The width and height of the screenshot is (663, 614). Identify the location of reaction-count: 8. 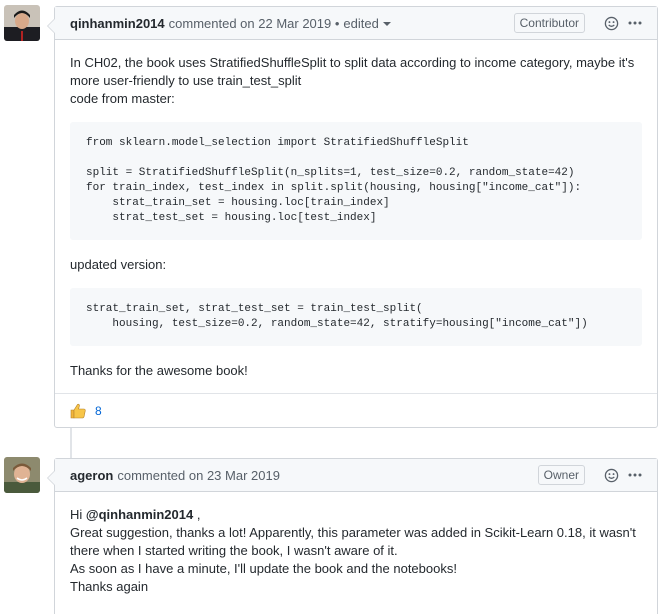
(98, 410).